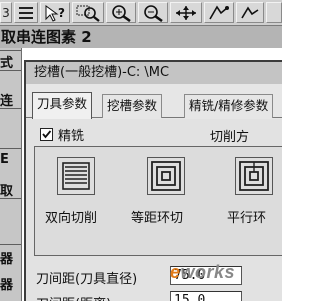 This screenshot has height=301, width=320. Describe the element at coordinates (71, 218) in the screenshot. I see `method-label-zigzag: 双向切削` at that location.